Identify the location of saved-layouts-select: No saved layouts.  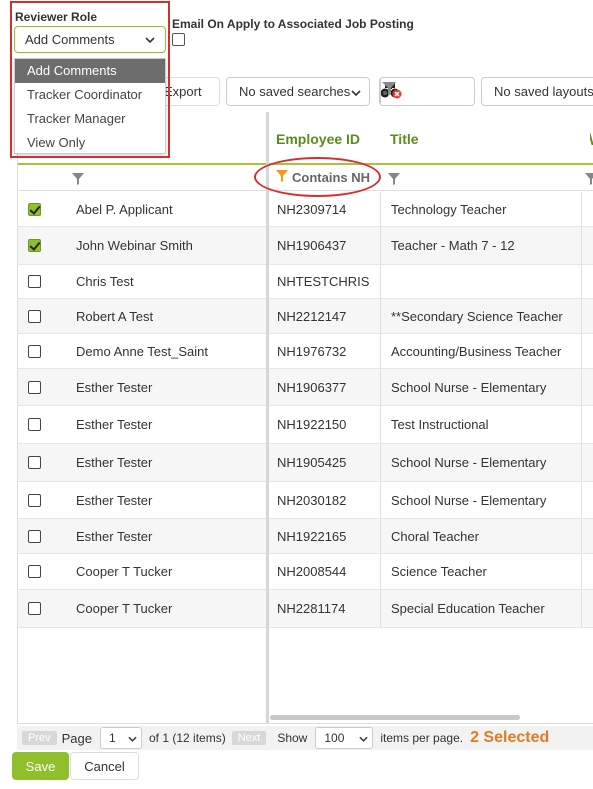
(537, 91).